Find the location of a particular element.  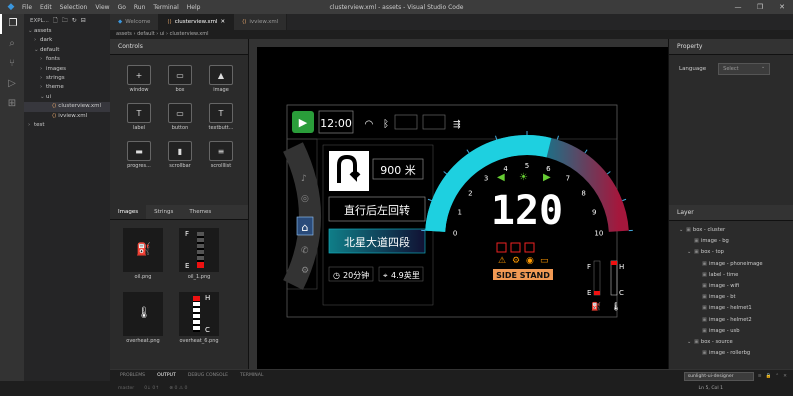

explorer-icon: ❐ is located at coordinates (12, 24).